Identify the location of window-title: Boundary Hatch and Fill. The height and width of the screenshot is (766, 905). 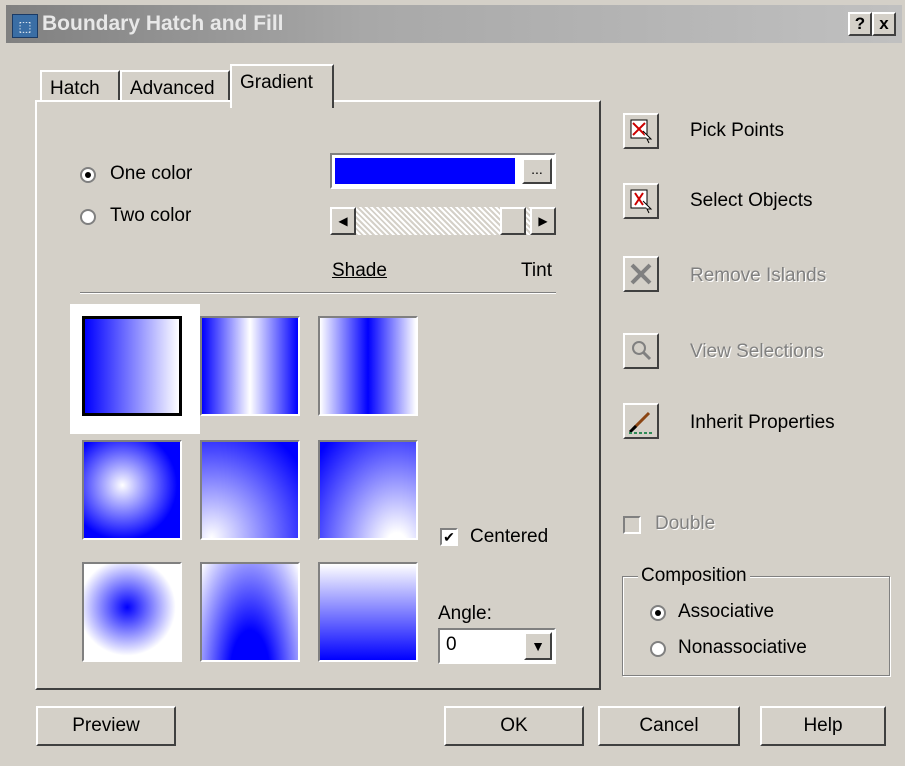
(163, 23).